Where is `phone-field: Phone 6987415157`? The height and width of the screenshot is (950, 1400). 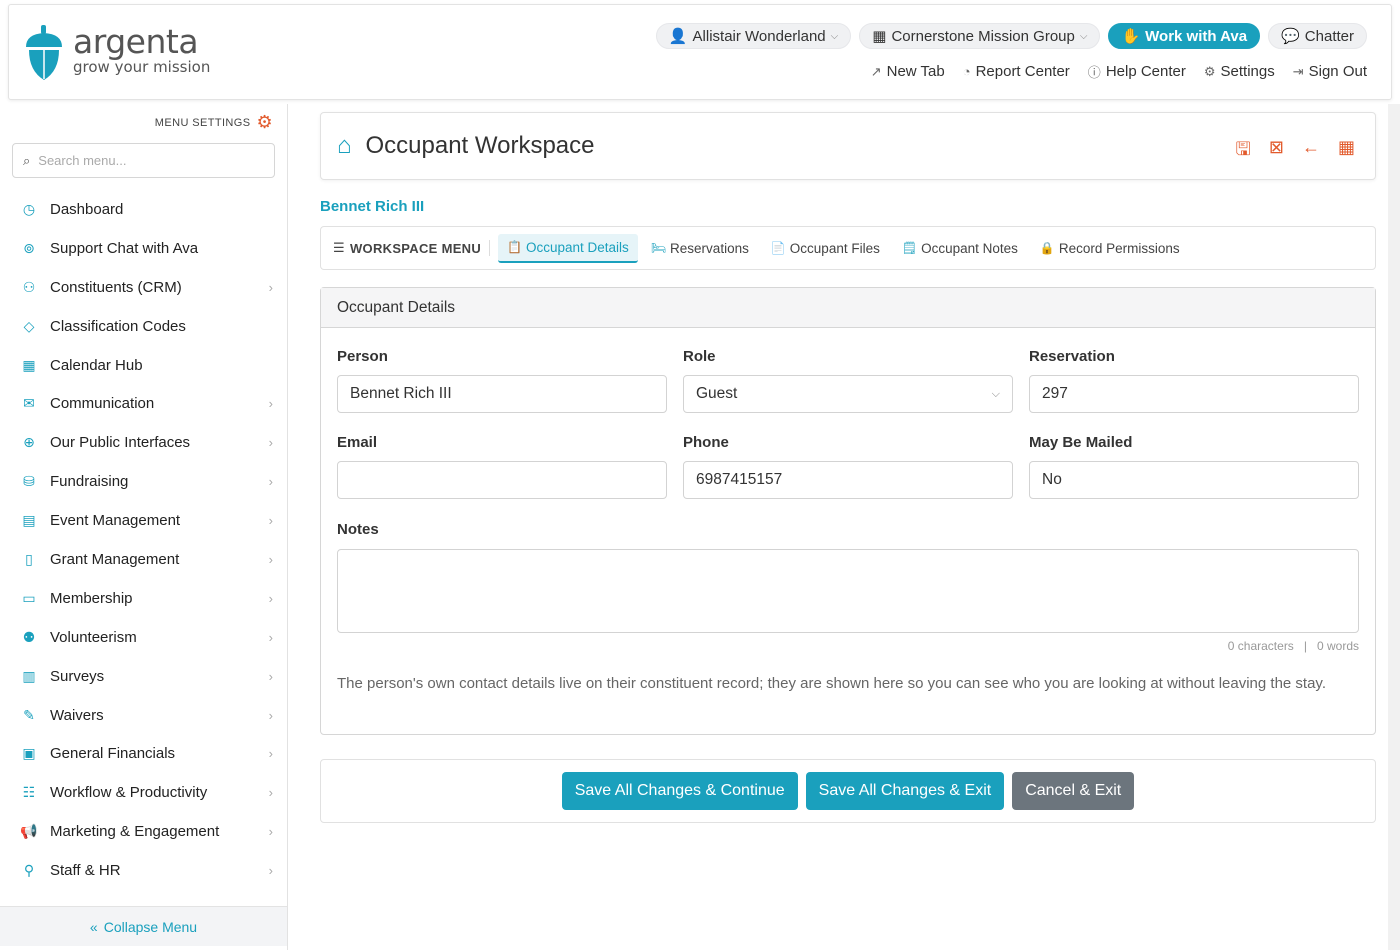 phone-field: Phone 6987415157 is located at coordinates (848, 466).